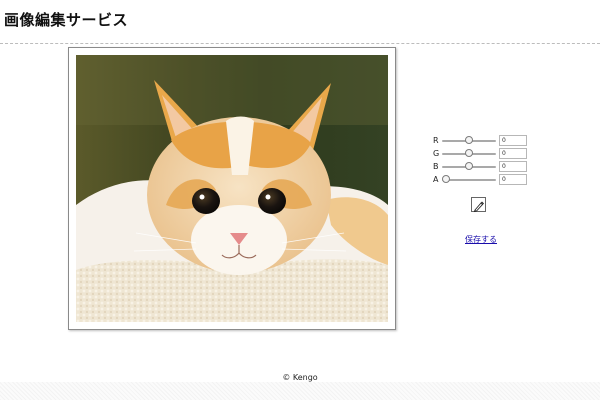 This screenshot has width=600, height=400. What do you see at coordinates (436, 140) in the screenshot?
I see `slider-label-r: R` at bounding box center [436, 140].